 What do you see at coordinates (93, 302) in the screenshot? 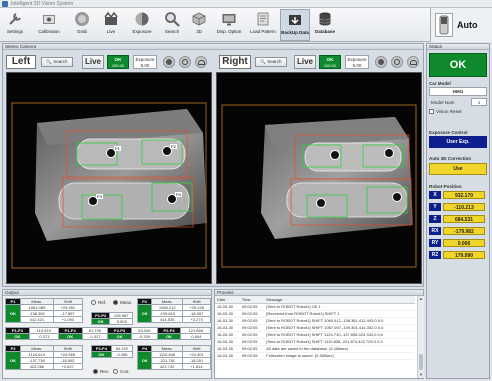
I see `ref-radio` at bounding box center [93, 302].